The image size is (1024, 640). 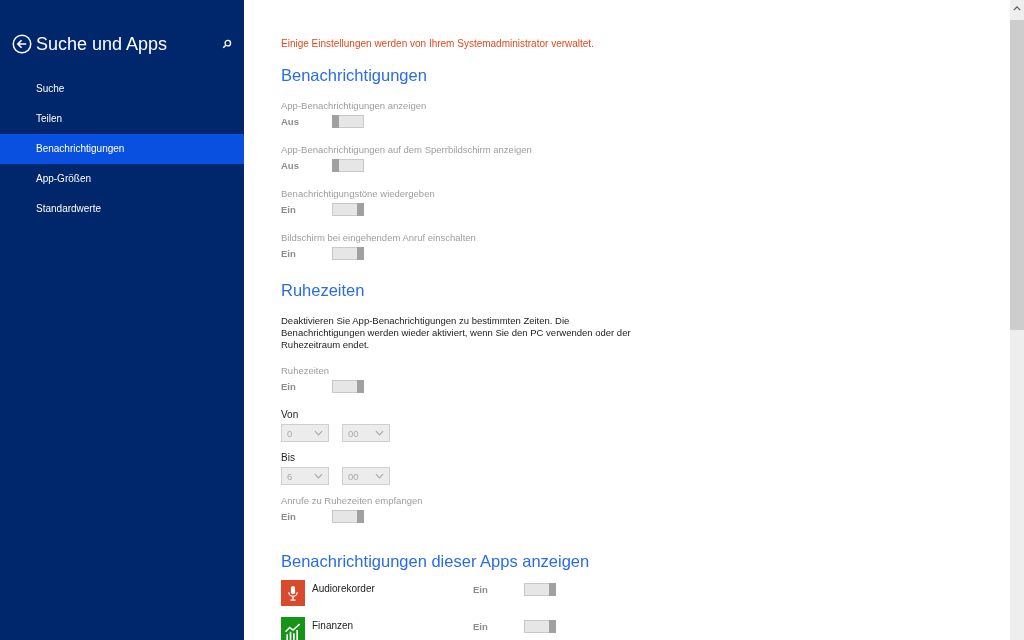 What do you see at coordinates (344, 588) in the screenshot?
I see `app-name: Audiorekorder` at bounding box center [344, 588].